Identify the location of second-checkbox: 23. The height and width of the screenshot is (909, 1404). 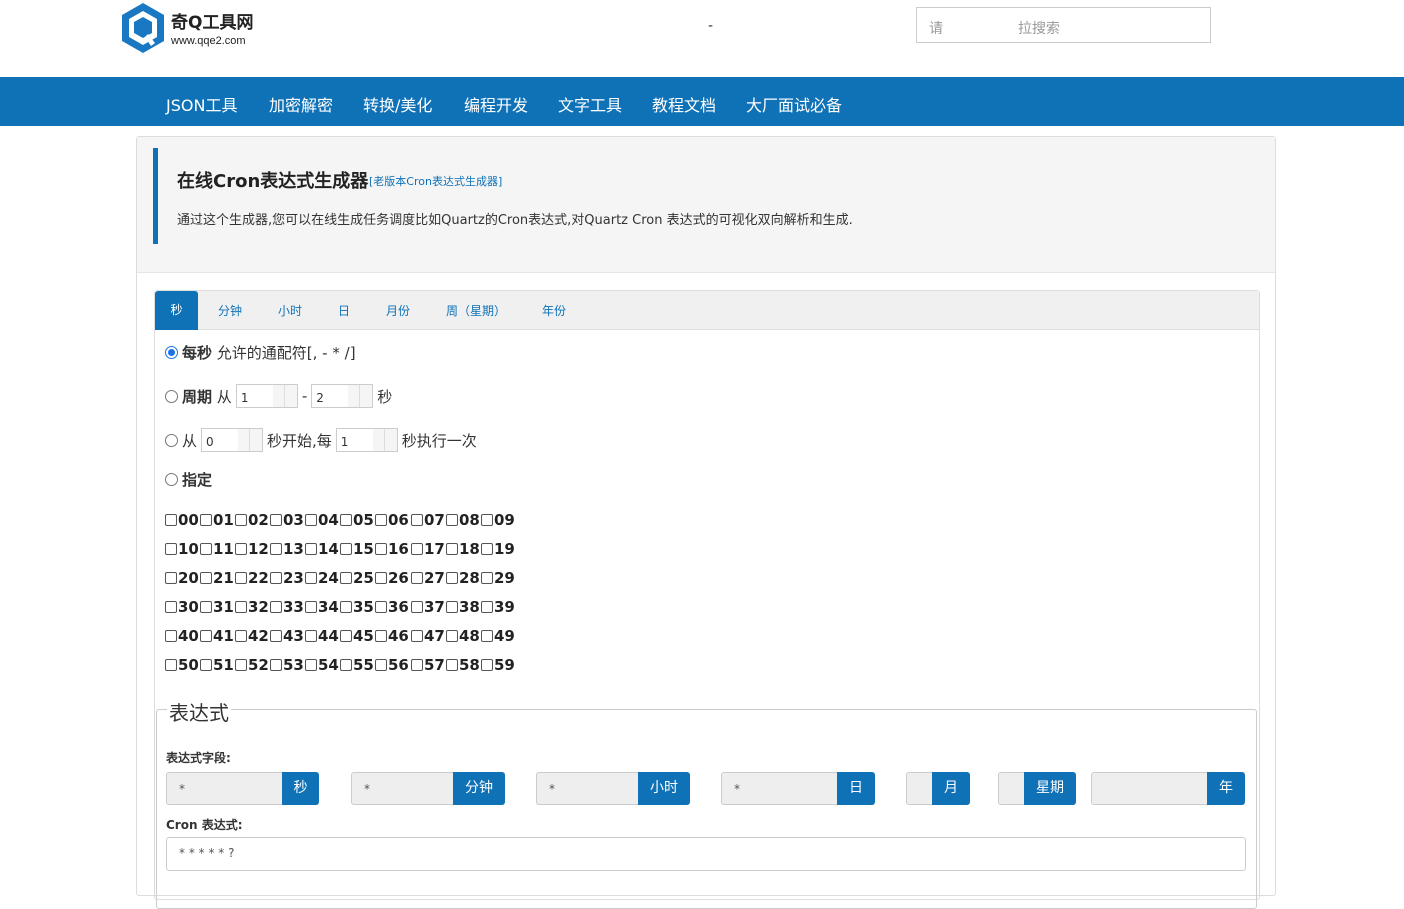
(287, 578).